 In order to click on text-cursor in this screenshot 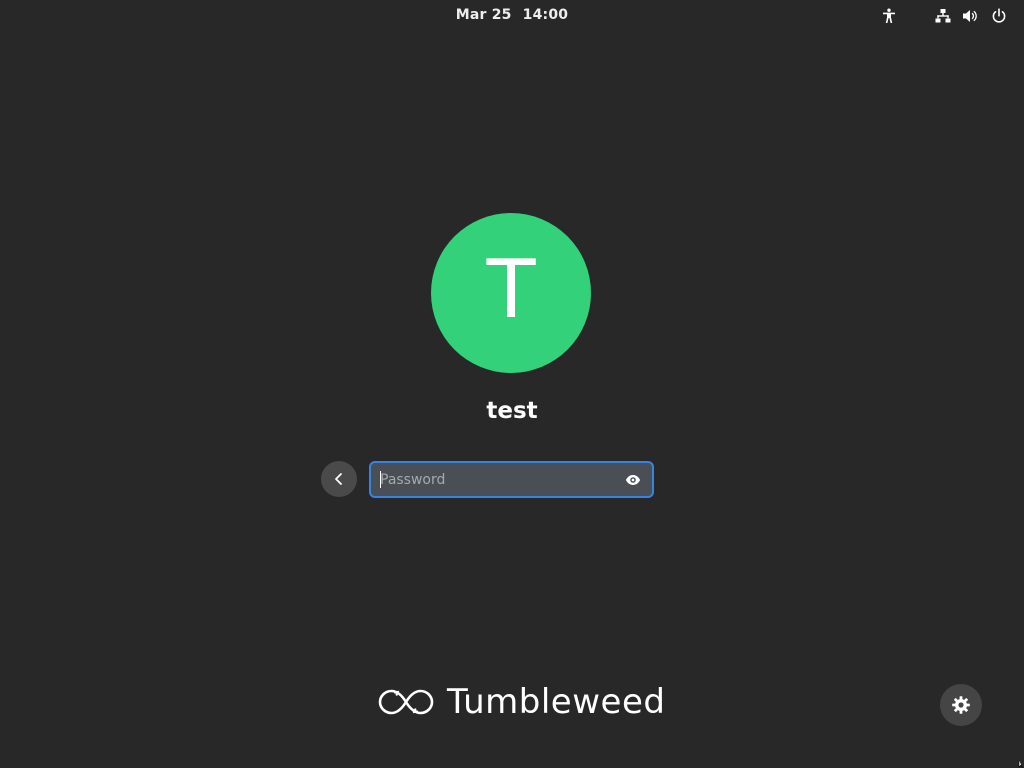, I will do `click(380, 479)`.